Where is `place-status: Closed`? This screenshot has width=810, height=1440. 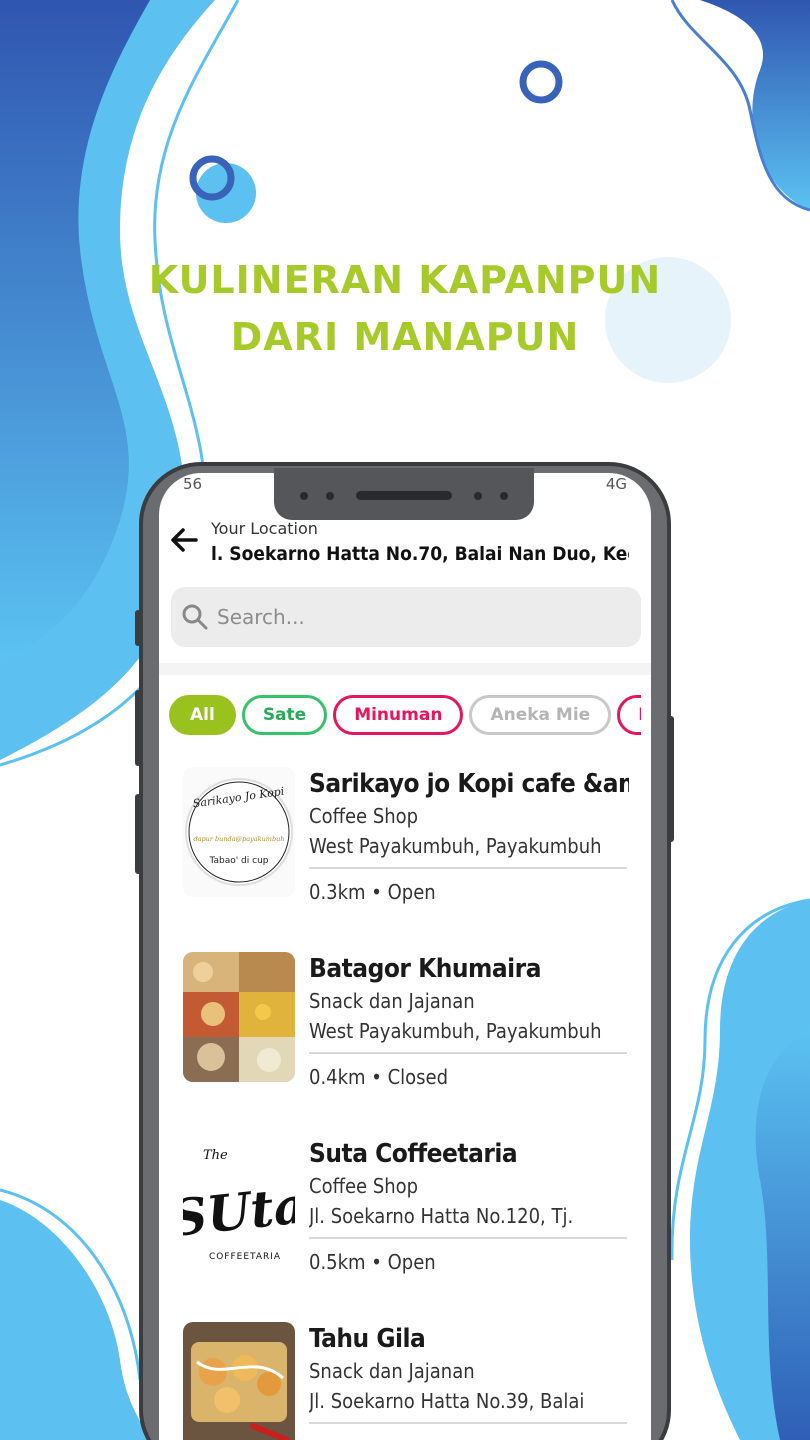
place-status: Closed is located at coordinates (418, 1077).